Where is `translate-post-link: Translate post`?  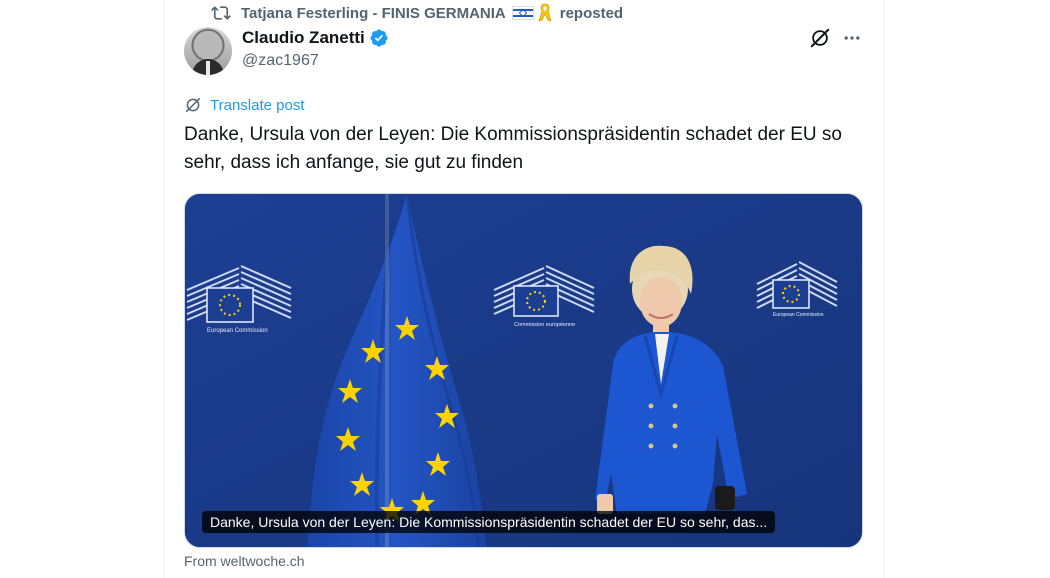 translate-post-link: Translate post is located at coordinates (244, 105).